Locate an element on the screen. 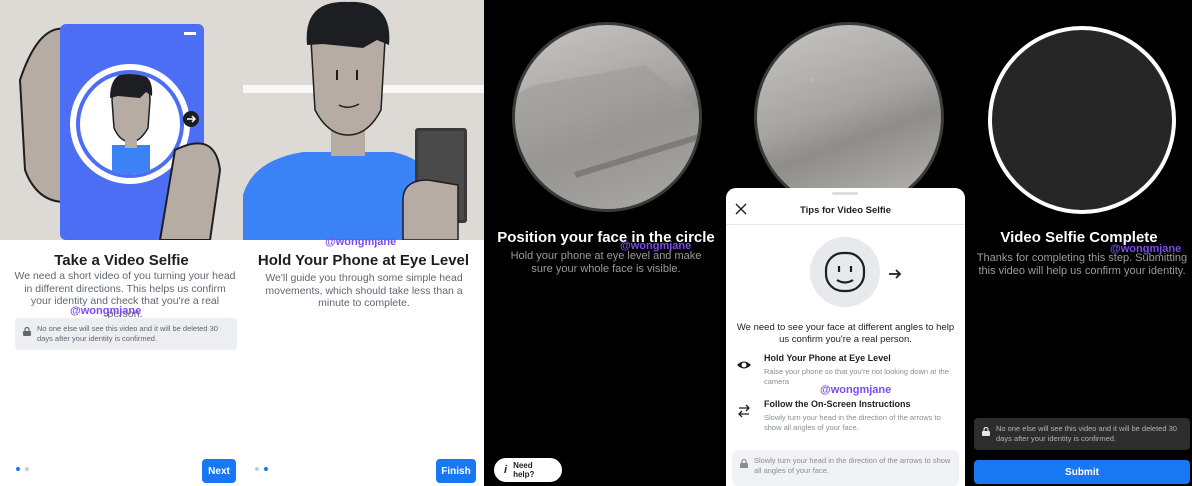 The image size is (1192, 486). illustration-person-phone is located at coordinates (363, 120).